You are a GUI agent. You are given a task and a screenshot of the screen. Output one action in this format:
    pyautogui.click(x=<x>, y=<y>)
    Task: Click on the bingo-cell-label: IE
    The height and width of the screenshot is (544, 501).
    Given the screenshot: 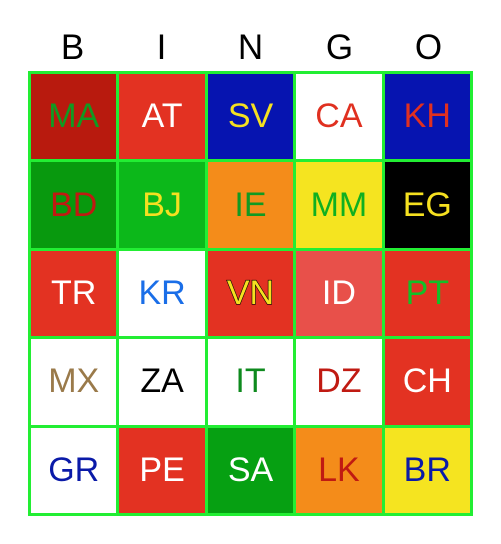 What is the action you would take?
    pyautogui.click(x=250, y=204)
    